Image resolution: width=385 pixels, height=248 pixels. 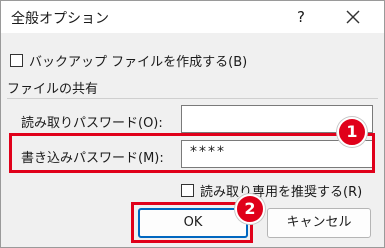 What do you see at coordinates (92, 123) in the screenshot?
I see `read-password-label: 読み取りパスワード(O):` at bounding box center [92, 123].